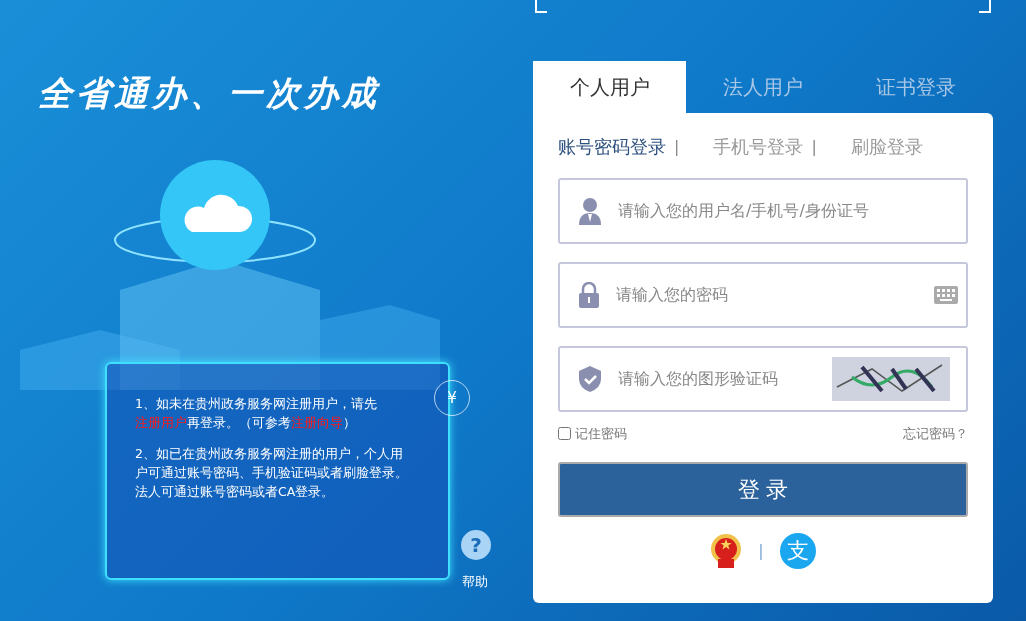 This screenshot has height=621, width=1026. I want to click on login-method-tab: 账号密码登录, so click(612, 146).